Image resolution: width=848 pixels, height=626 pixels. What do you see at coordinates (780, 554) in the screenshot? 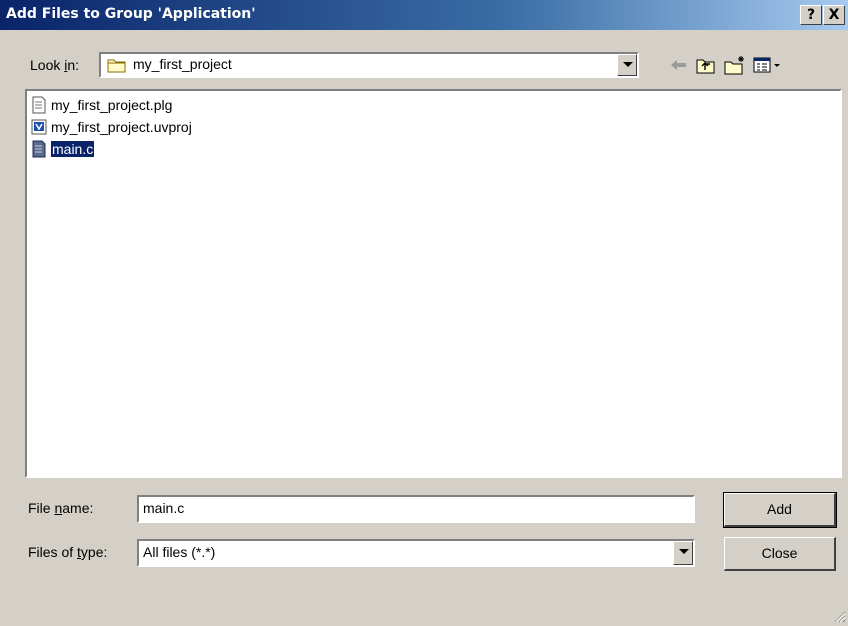
I see `close-button: Close` at bounding box center [780, 554].